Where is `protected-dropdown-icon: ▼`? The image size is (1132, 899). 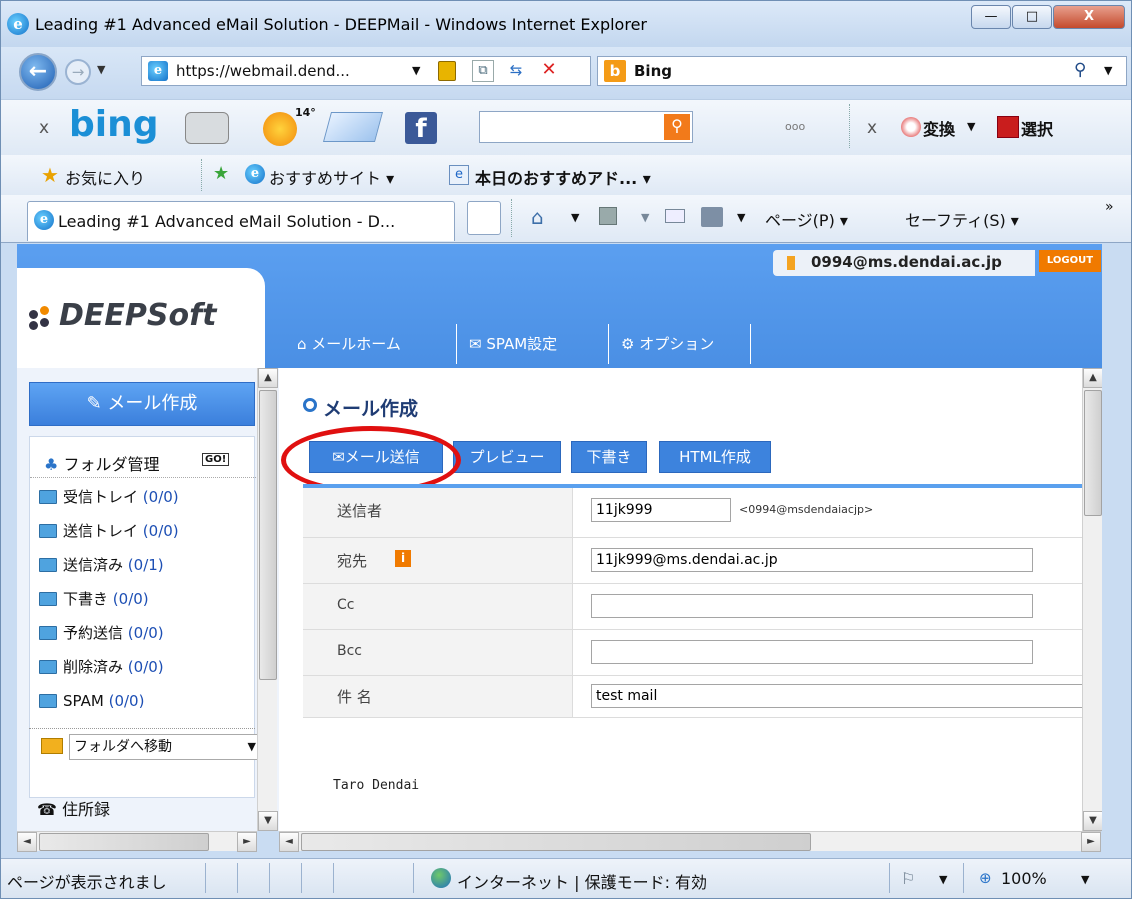 protected-dropdown-icon: ▼ is located at coordinates (943, 879).